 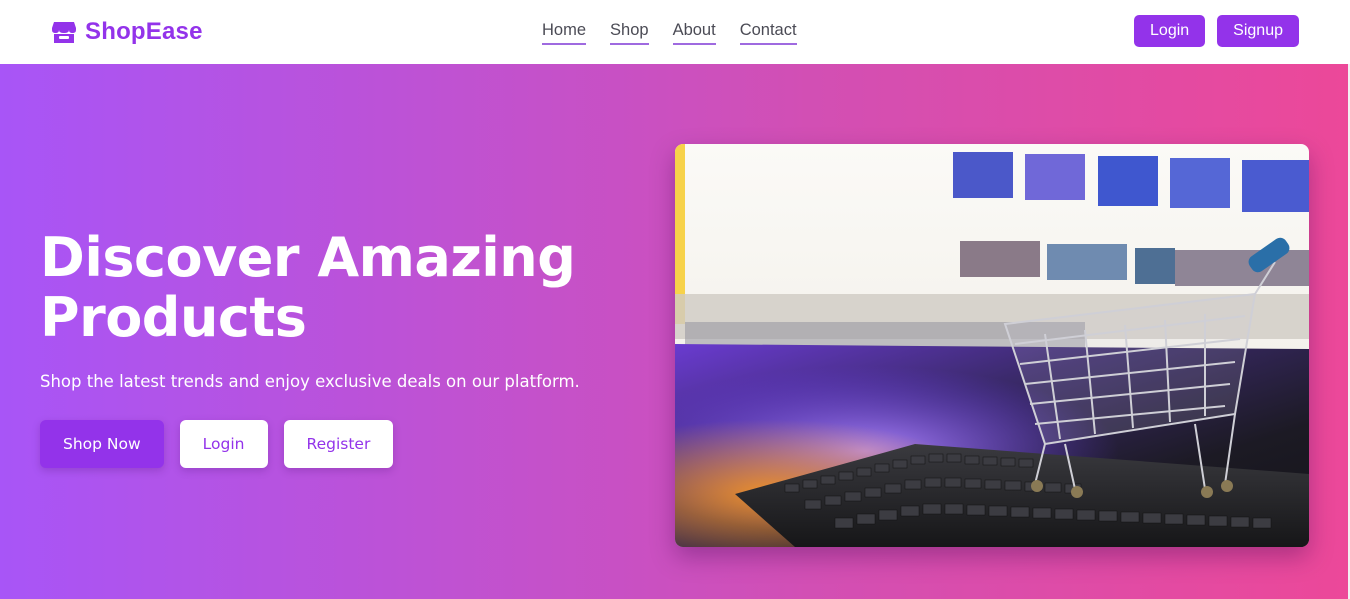 What do you see at coordinates (1216, 31) in the screenshot?
I see `auth-buttons: Login Signup` at bounding box center [1216, 31].